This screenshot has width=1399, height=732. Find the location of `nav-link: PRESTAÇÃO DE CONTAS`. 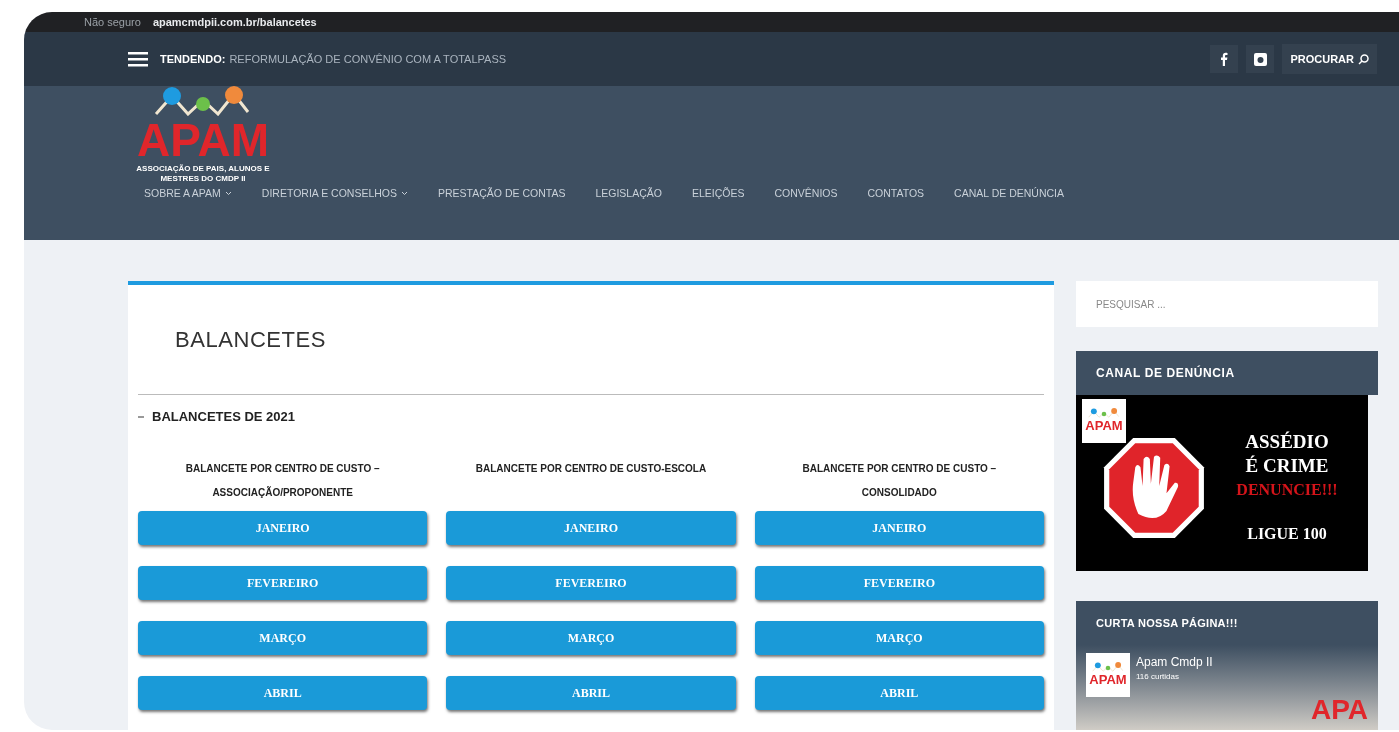

nav-link: PRESTAÇÃO DE CONTAS is located at coordinates (502, 194).